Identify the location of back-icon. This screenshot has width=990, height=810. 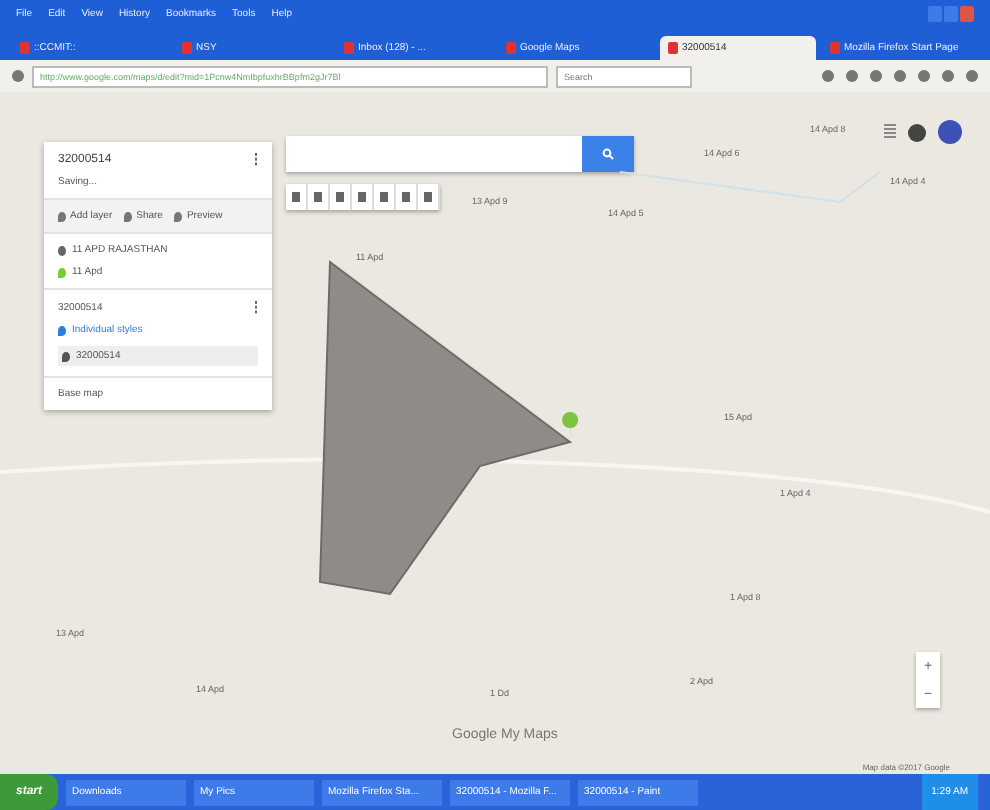
(18, 76).